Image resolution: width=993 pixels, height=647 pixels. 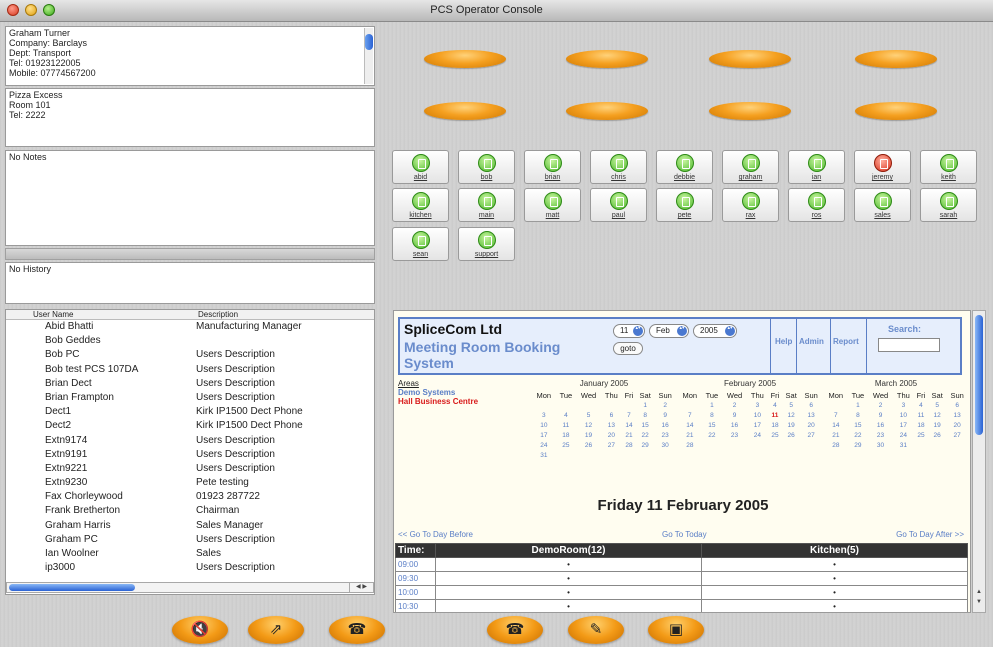 I want to click on transfer-button: ⇗, so click(x=276, y=630).